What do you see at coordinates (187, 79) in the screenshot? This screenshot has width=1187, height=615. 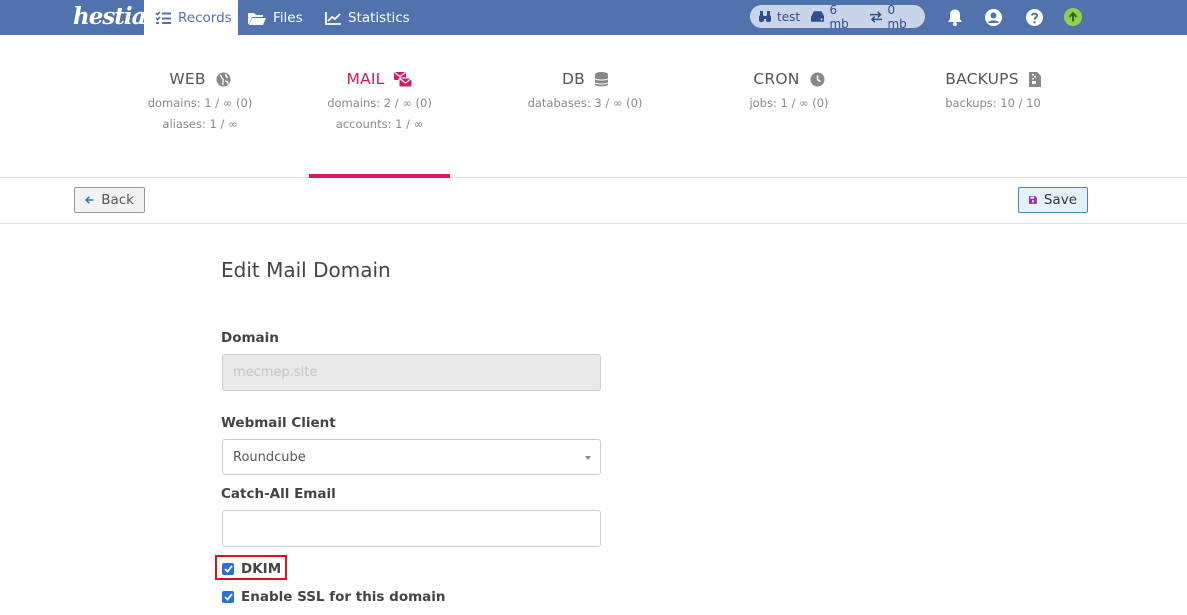 I see `stat-web-title-text: WEB` at bounding box center [187, 79].